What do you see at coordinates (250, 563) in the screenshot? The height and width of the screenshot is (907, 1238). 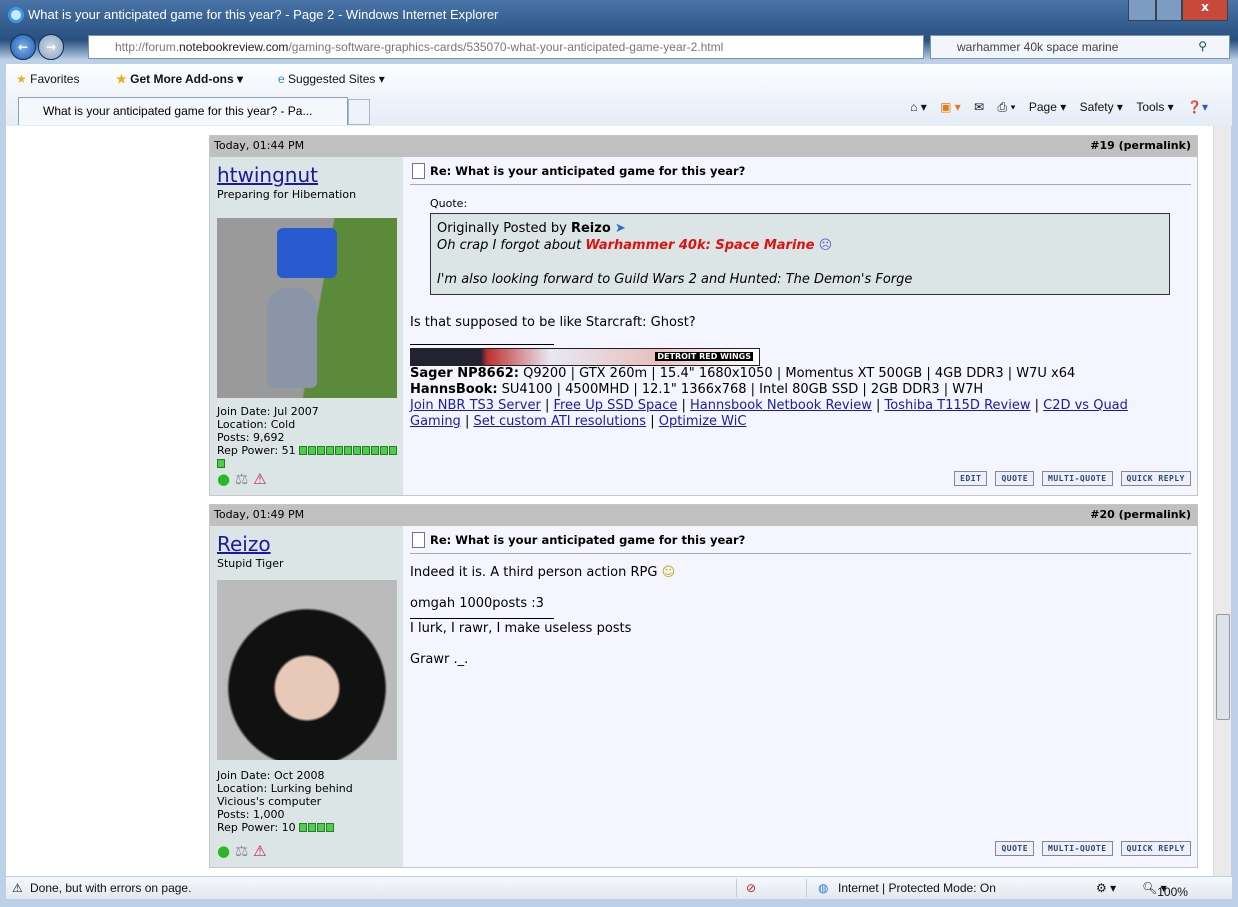 I see `user-title: Stupid Tiger` at bounding box center [250, 563].